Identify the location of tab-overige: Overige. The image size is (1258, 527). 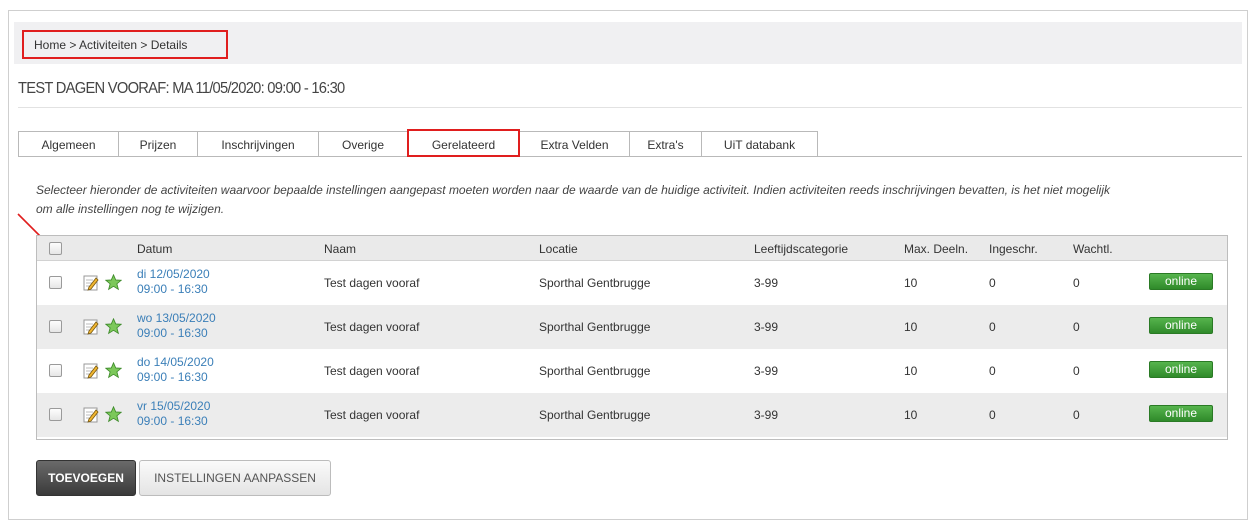
(363, 144).